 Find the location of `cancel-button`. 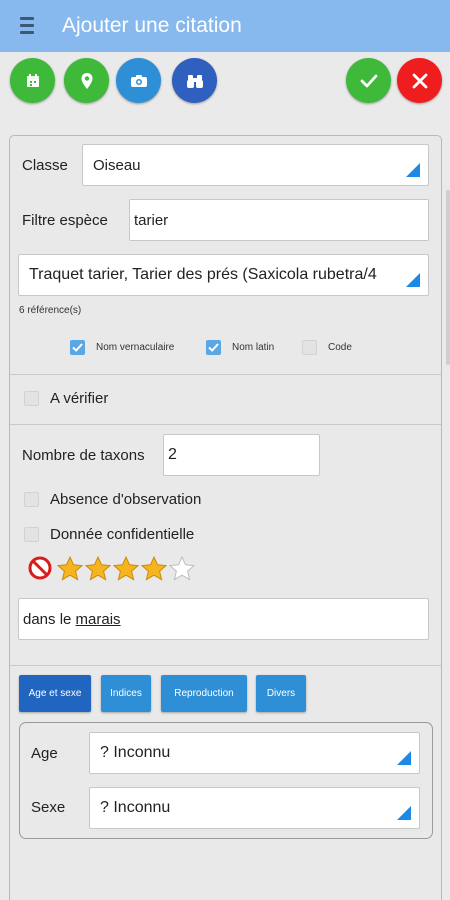

cancel-button is located at coordinates (419, 80).